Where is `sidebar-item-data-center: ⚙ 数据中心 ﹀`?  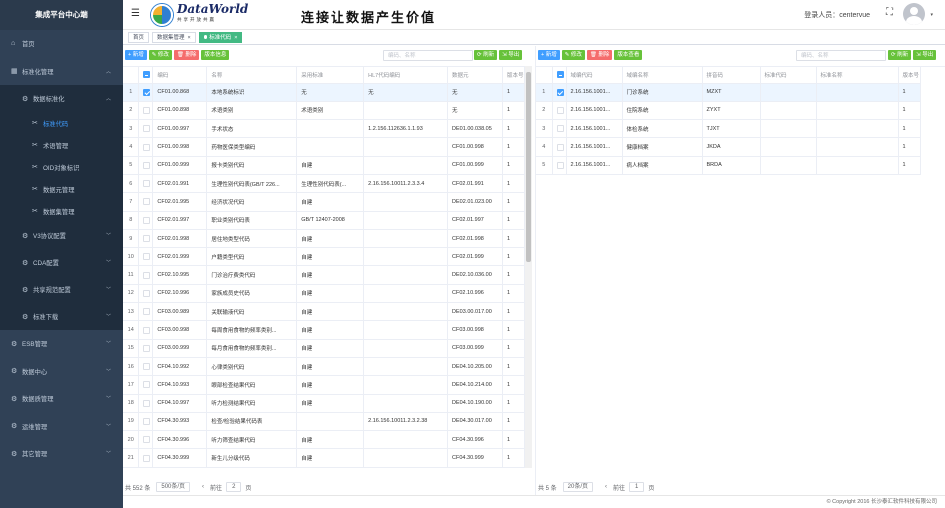
sidebar-item-data-center: ⚙ 数据中心 ﹀ is located at coordinates (61, 372).